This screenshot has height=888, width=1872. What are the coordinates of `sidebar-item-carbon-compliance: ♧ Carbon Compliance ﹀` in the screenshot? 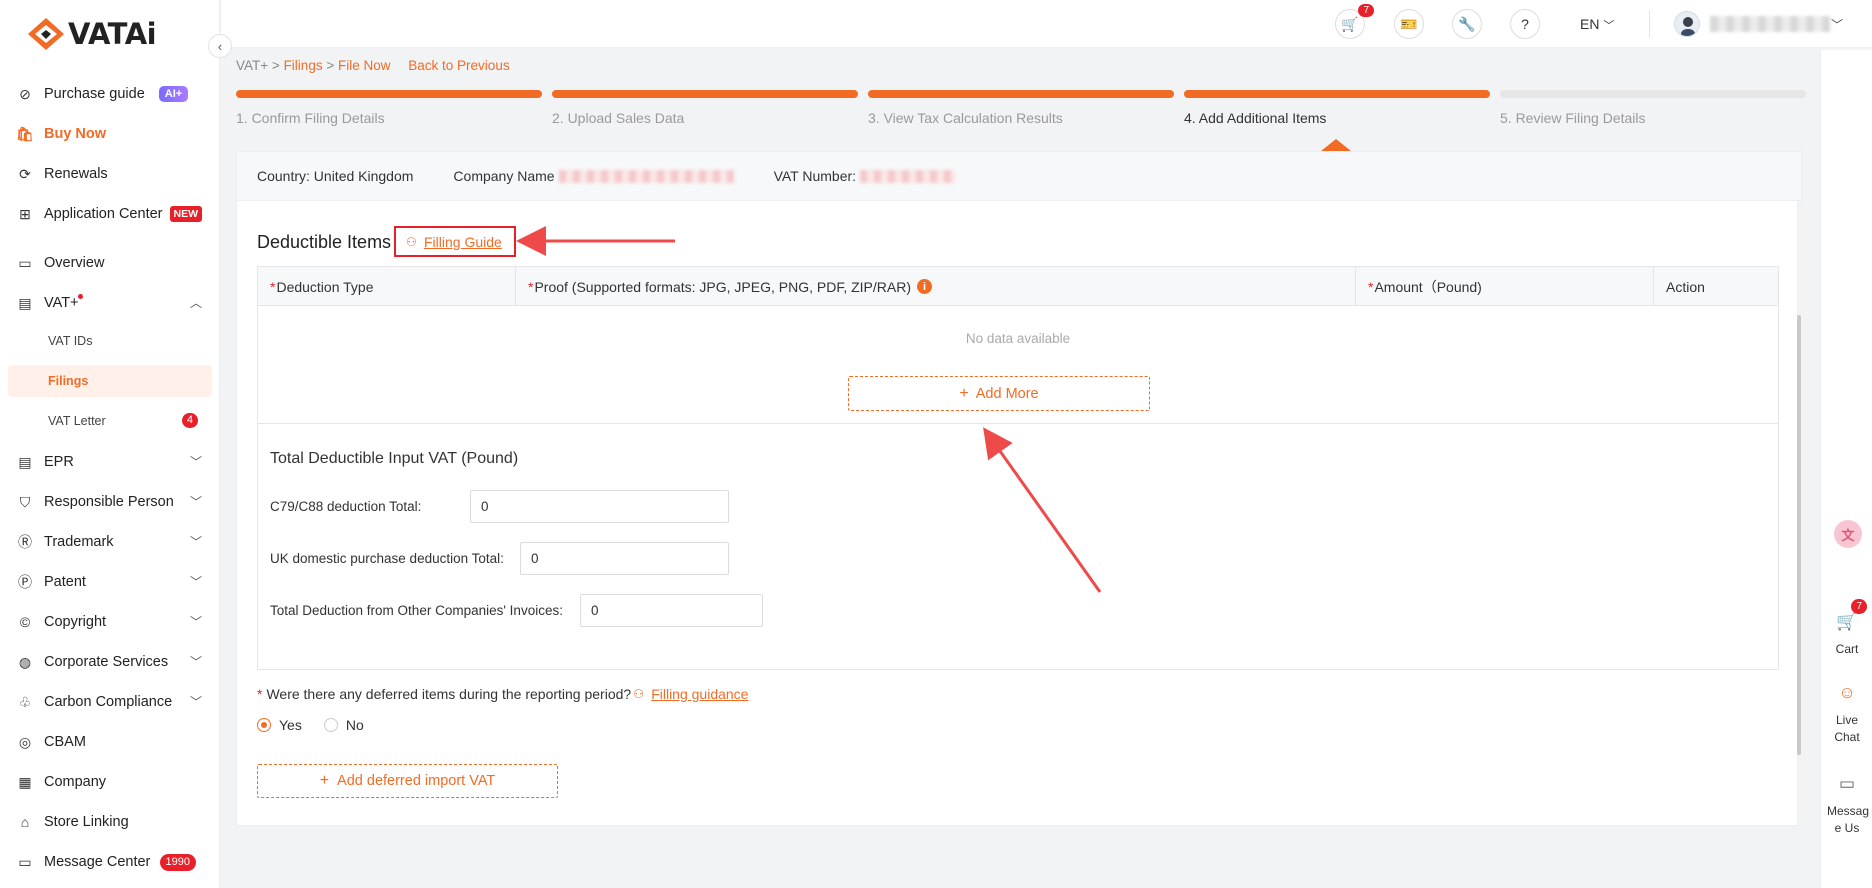 It's located at (114, 702).